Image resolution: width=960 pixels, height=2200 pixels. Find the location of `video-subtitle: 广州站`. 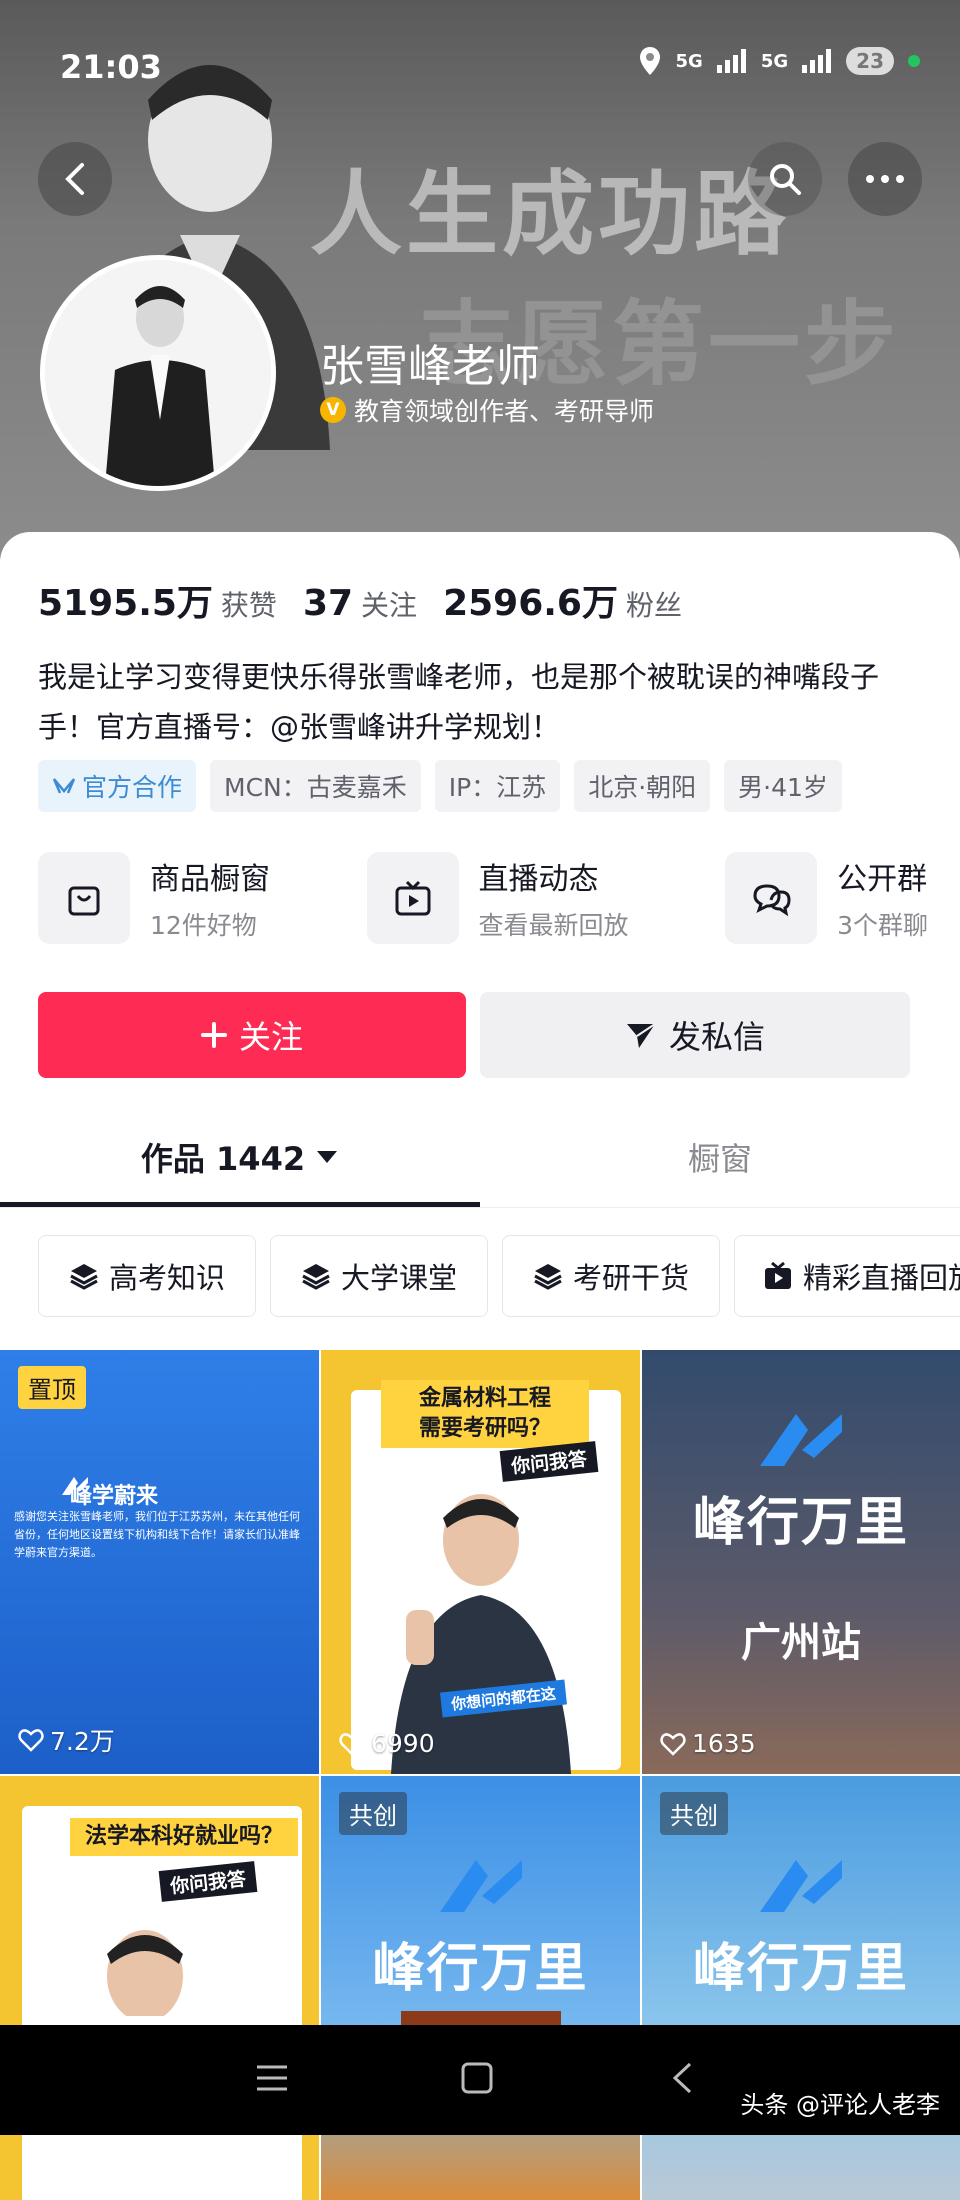

video-subtitle: 广州站 is located at coordinates (801, 1643).